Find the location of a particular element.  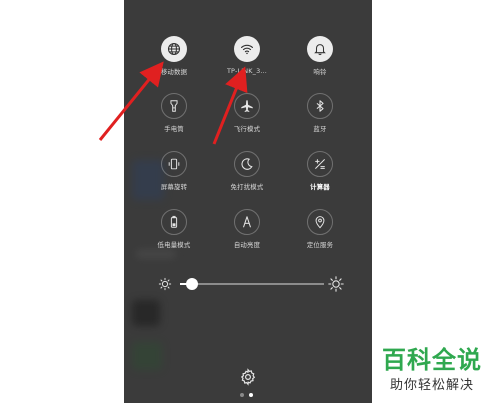

background-text is located at coordinates (156, 254).